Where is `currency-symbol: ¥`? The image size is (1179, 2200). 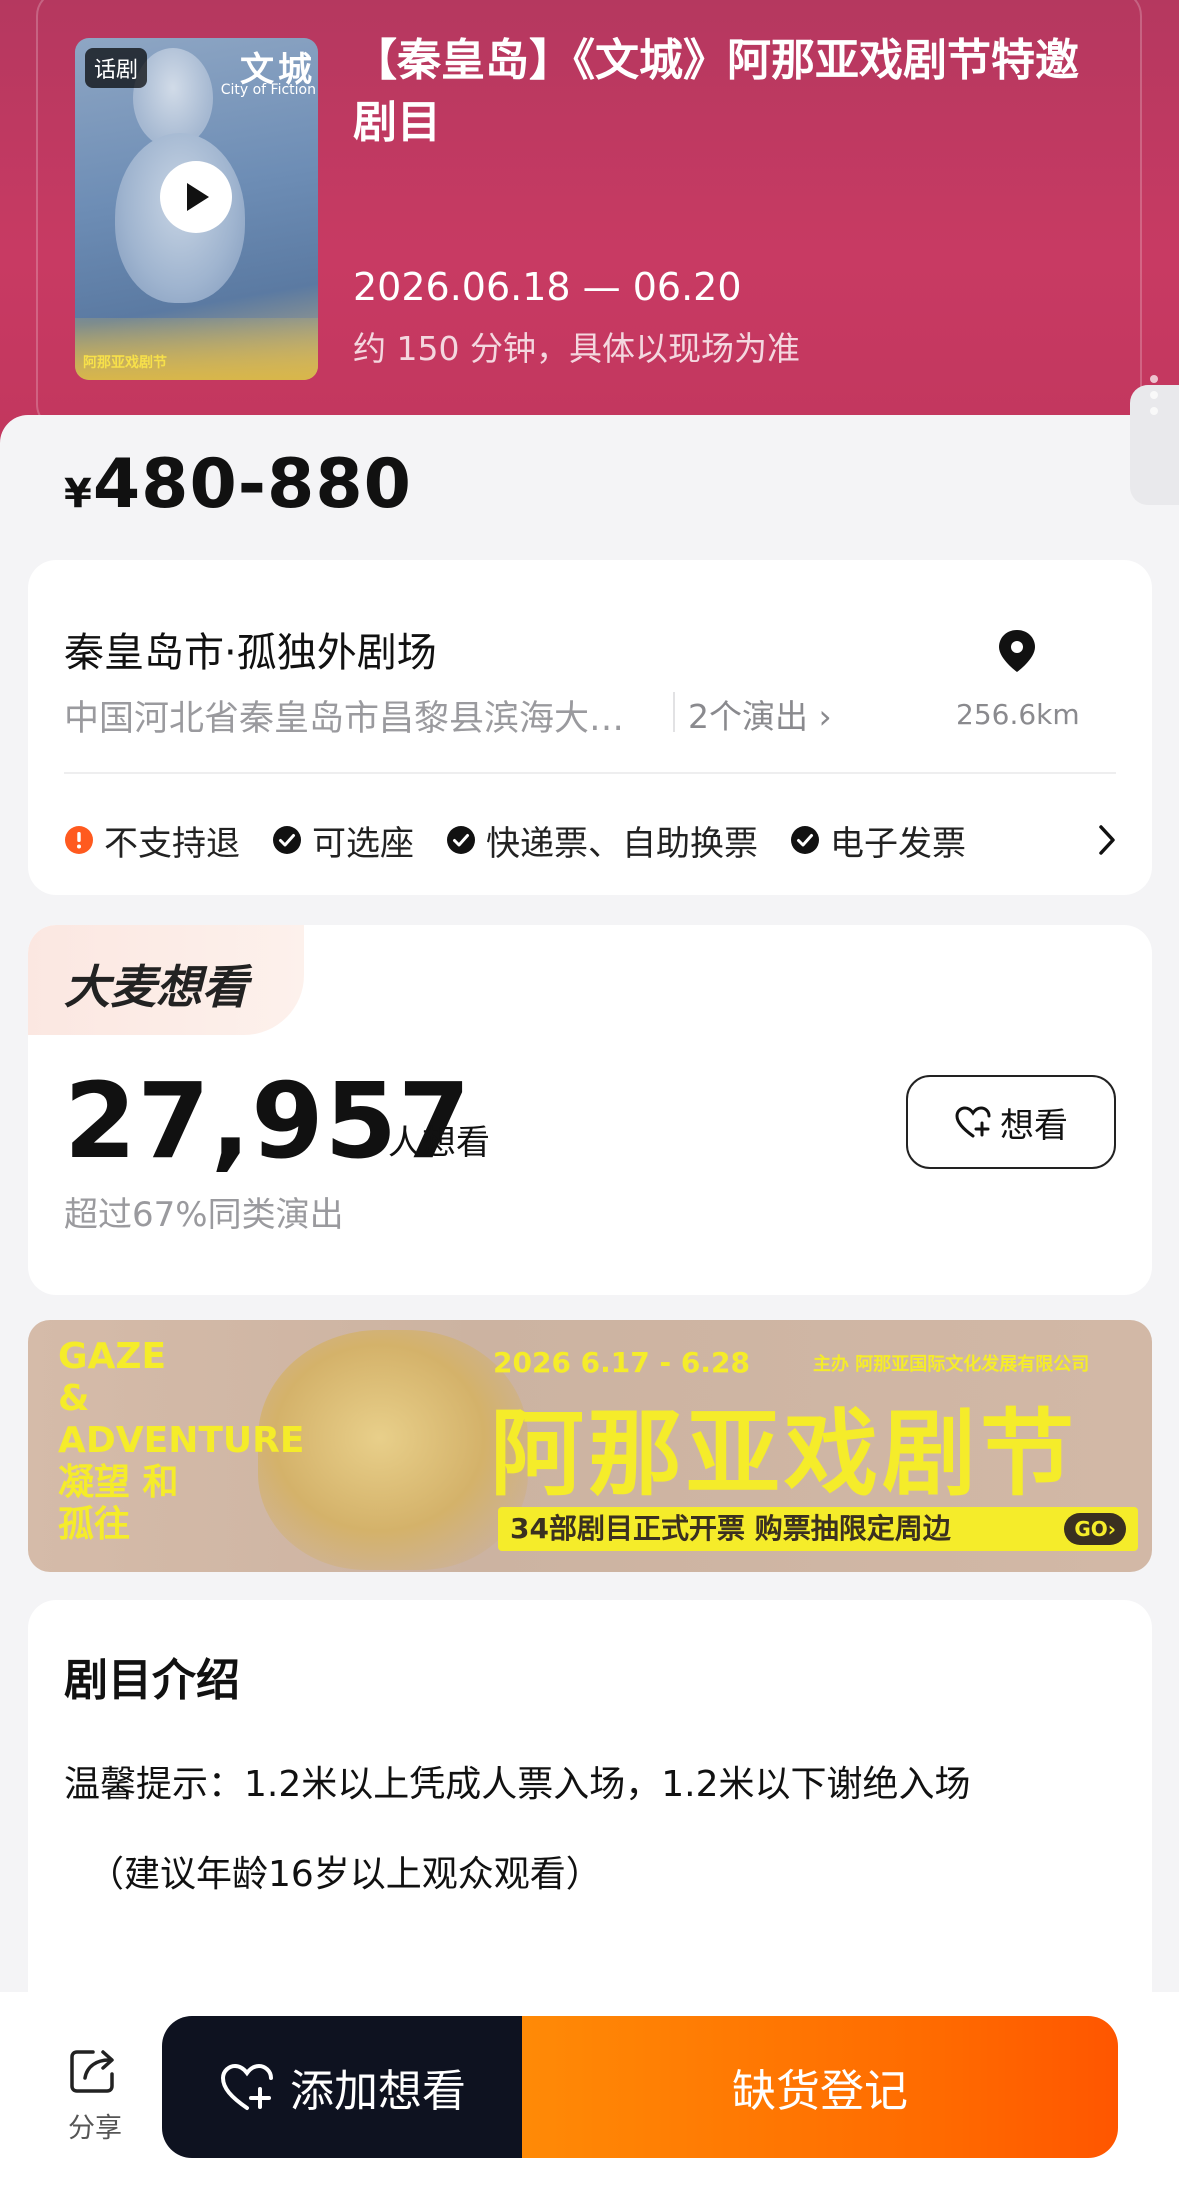 currency-symbol: ¥ is located at coordinates (78, 494).